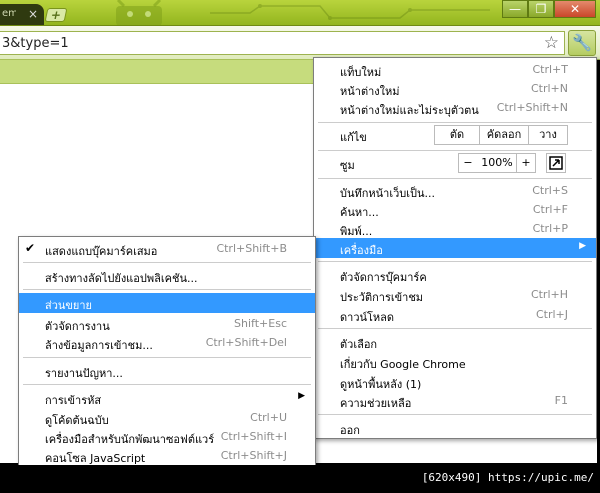 This screenshot has width=600, height=493. Describe the element at coordinates (282, 43) in the screenshot. I see `address-bar: 3&type=1 ☆` at that location.